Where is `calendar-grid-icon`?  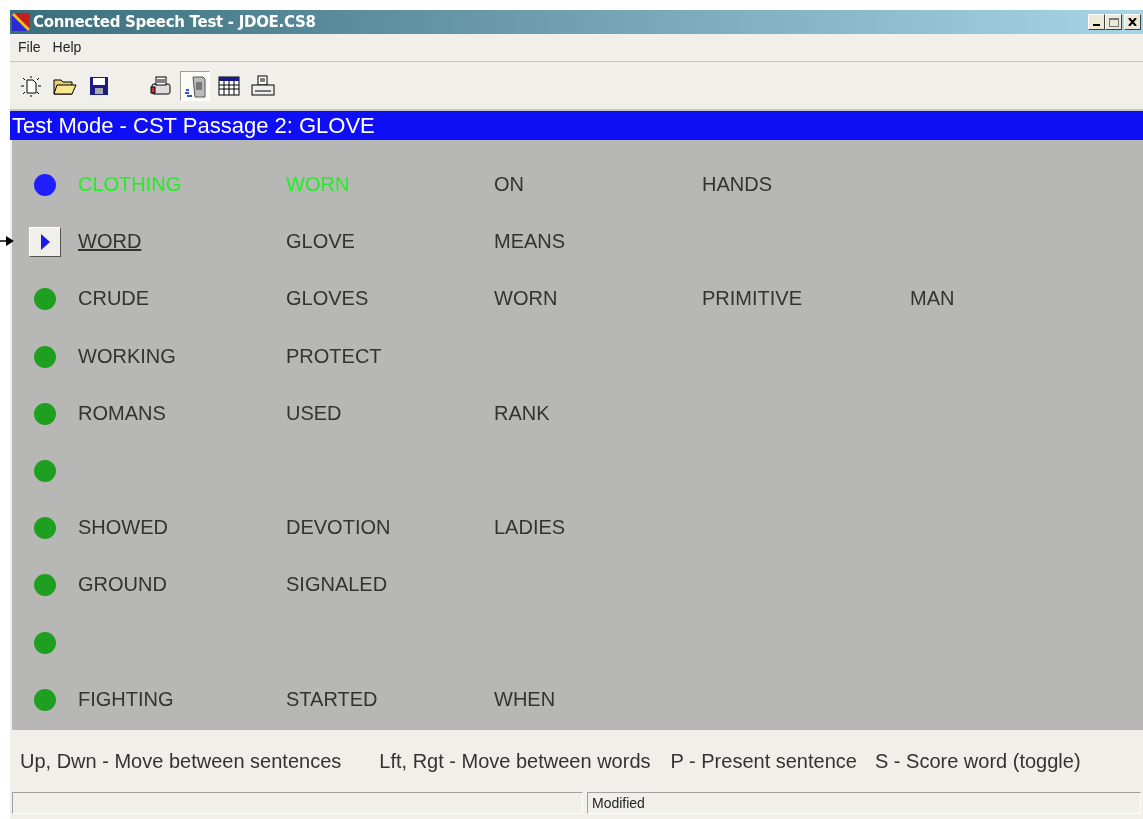 calendar-grid-icon is located at coordinates (229, 85).